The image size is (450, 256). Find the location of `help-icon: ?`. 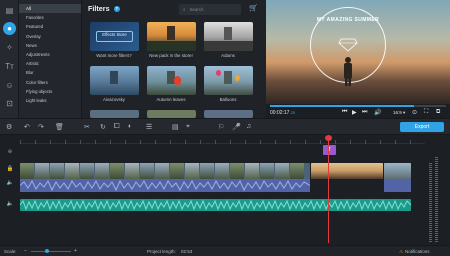

help-icon: ? is located at coordinates (116, 8).